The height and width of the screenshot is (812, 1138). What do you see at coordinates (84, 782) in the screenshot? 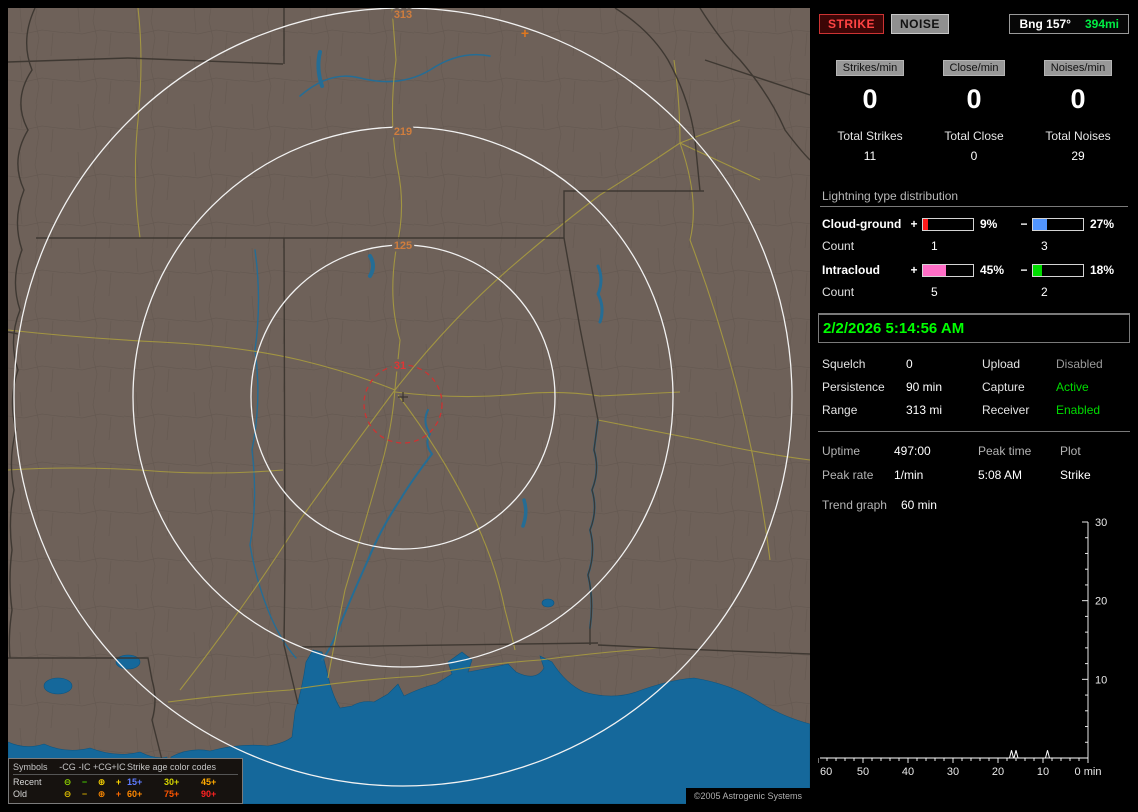
I see `neg-ic-recent-icon: −` at bounding box center [84, 782].